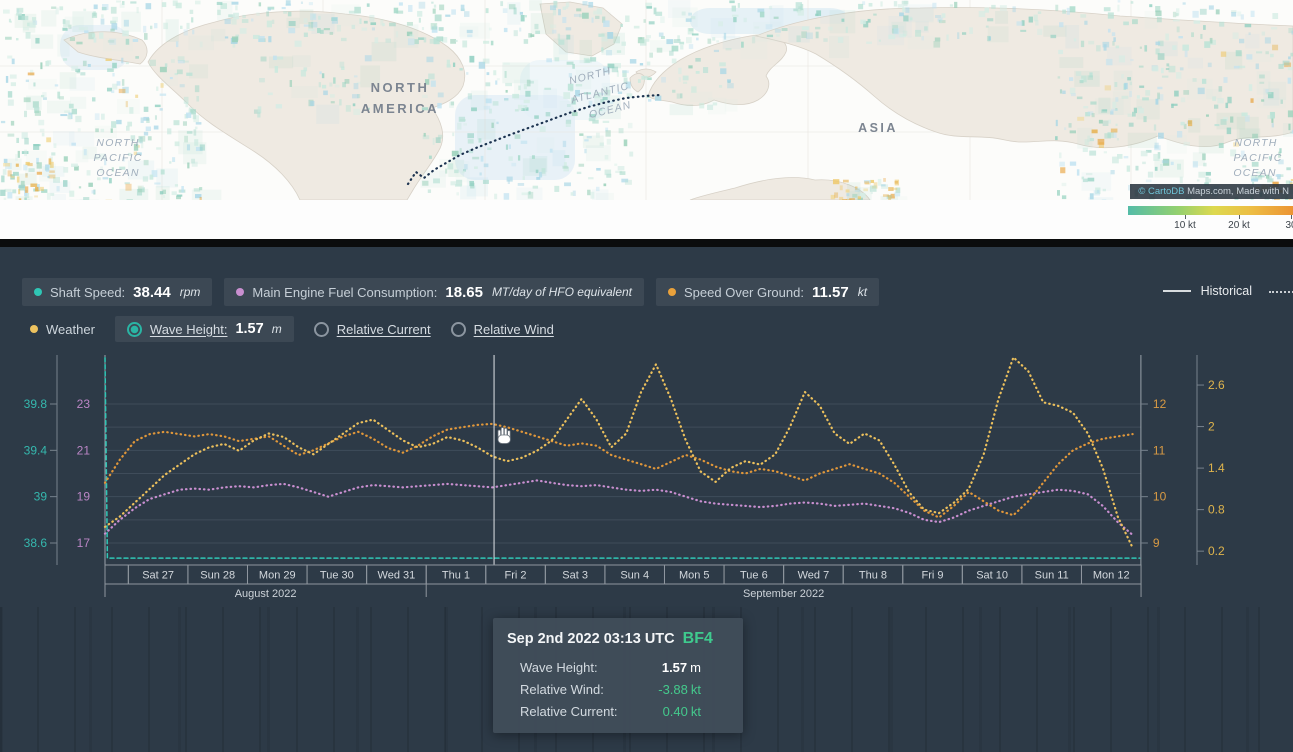 The height and width of the screenshot is (752, 1293). What do you see at coordinates (783, 594) in the screenshot?
I see `month-label: September 2022` at bounding box center [783, 594].